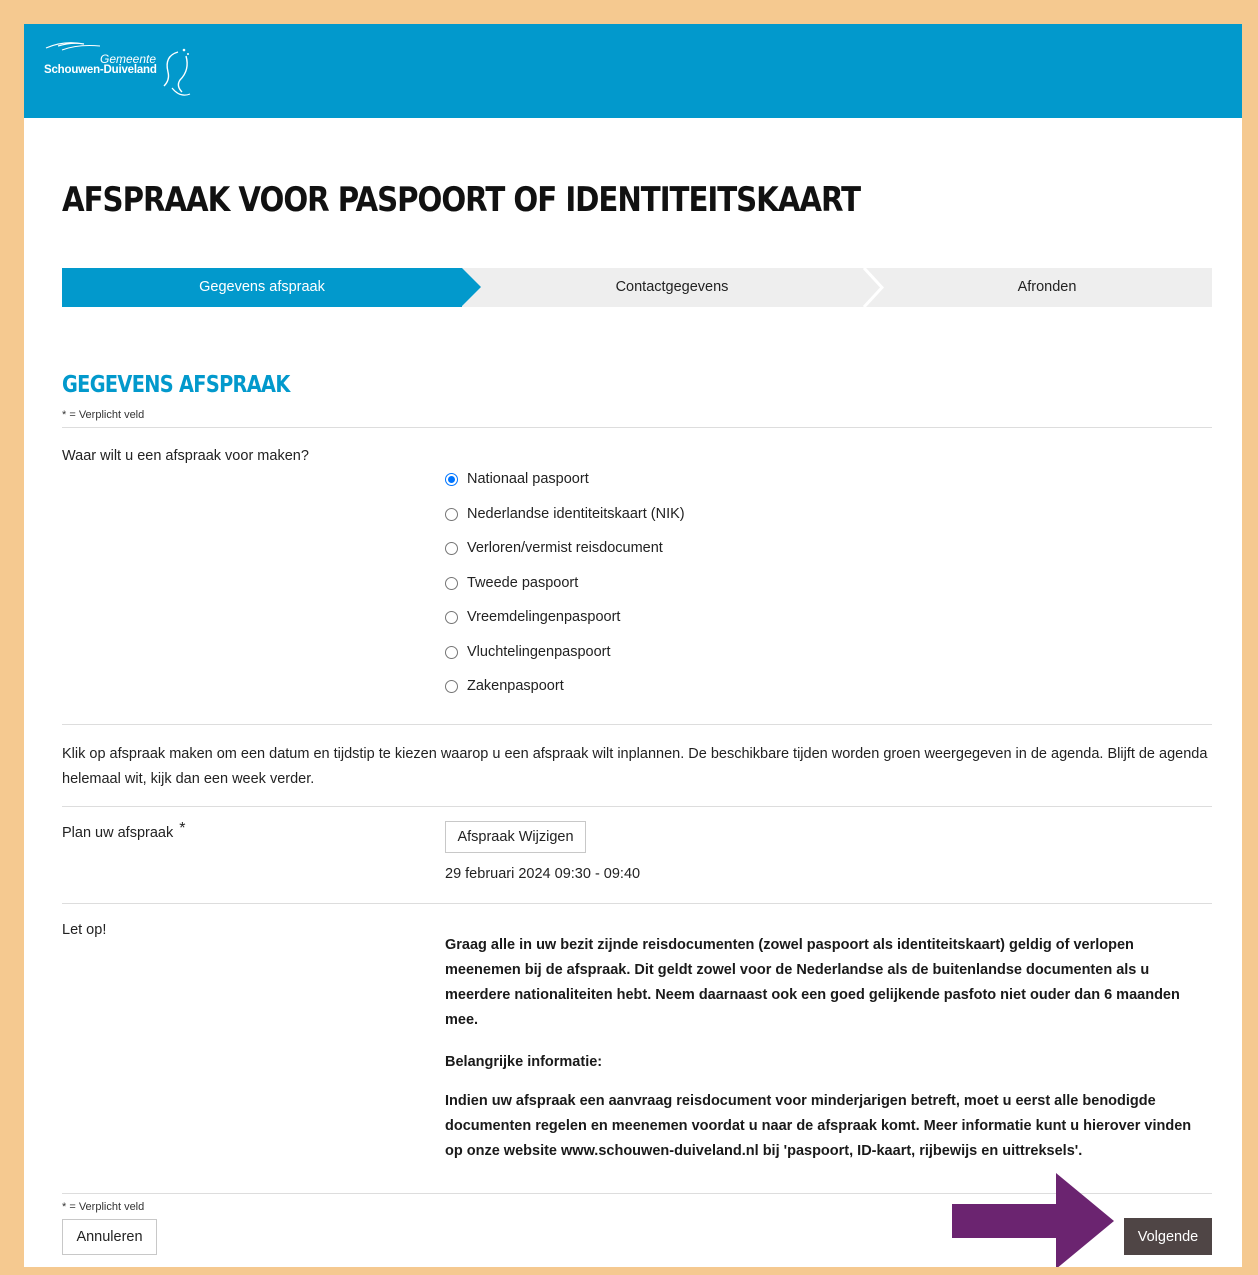  I want to click on site-header: Gemeente Schouwen-Duiveland, so click(633, 71).